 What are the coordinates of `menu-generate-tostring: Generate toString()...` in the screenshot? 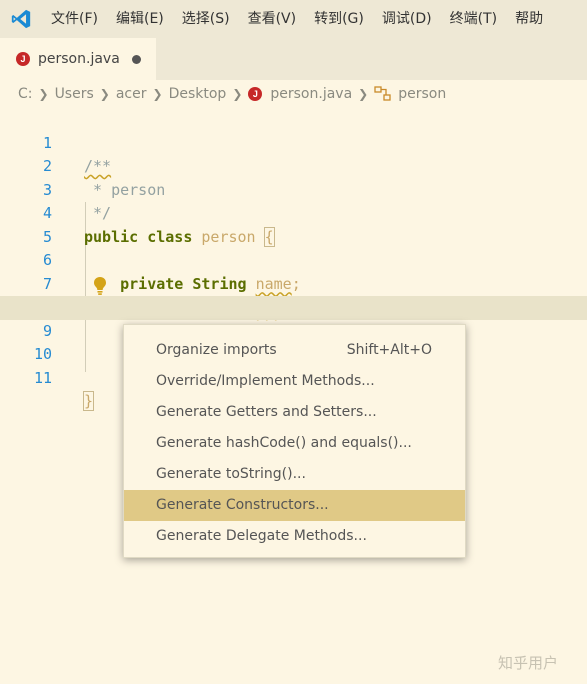 It's located at (294, 474).